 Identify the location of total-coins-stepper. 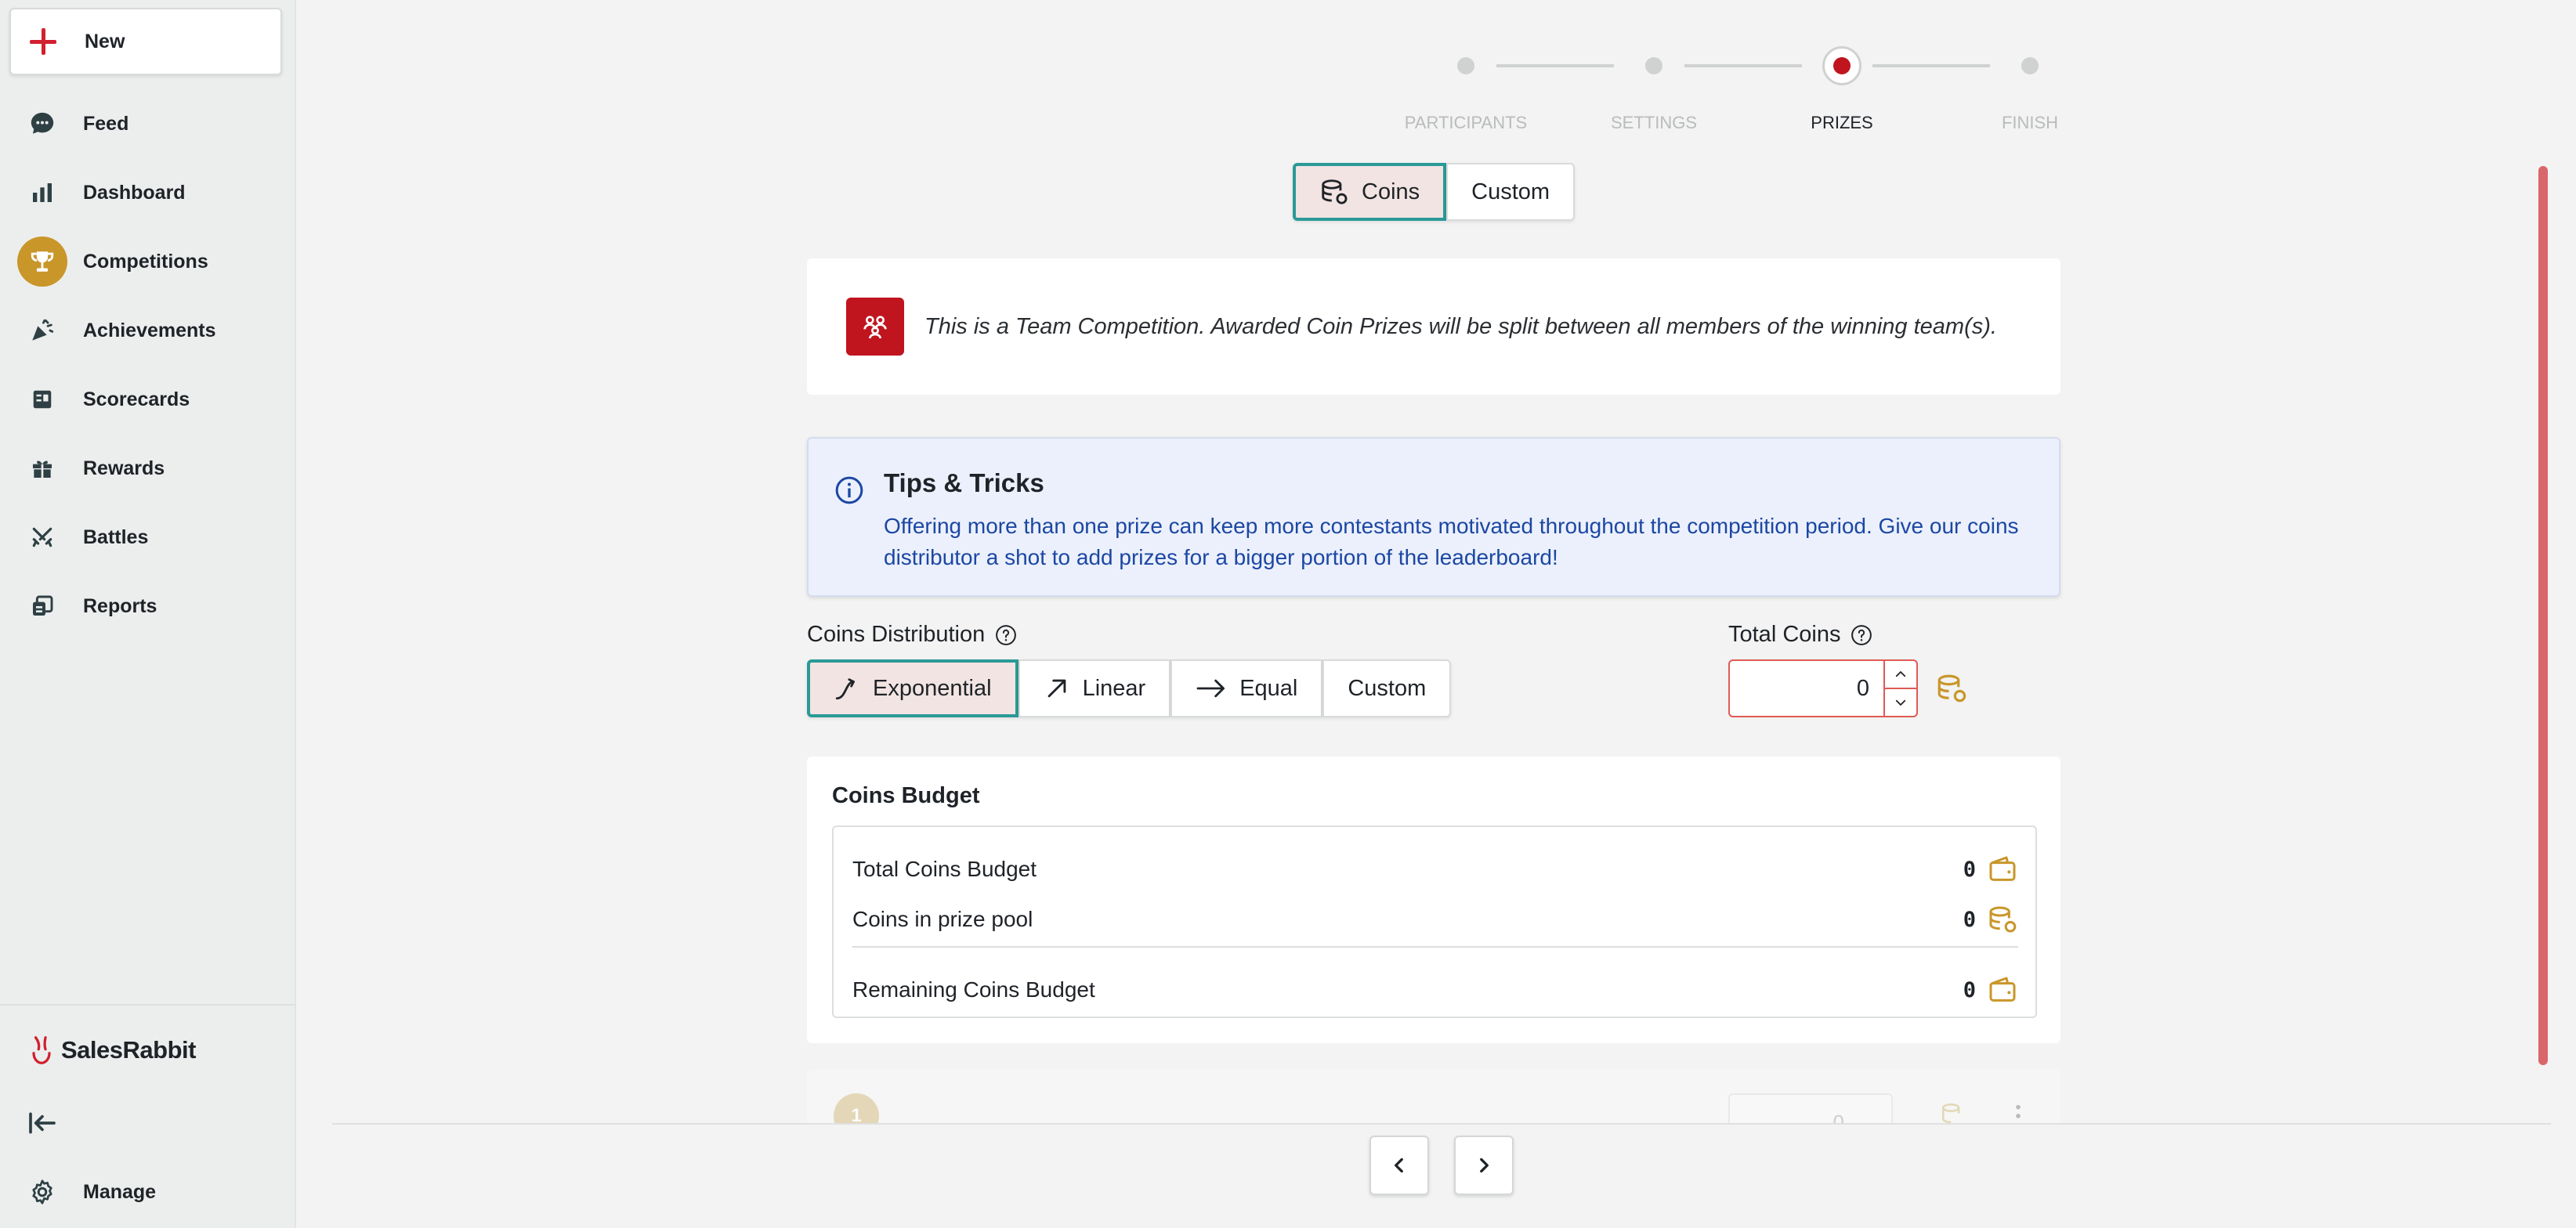
(1899, 688).